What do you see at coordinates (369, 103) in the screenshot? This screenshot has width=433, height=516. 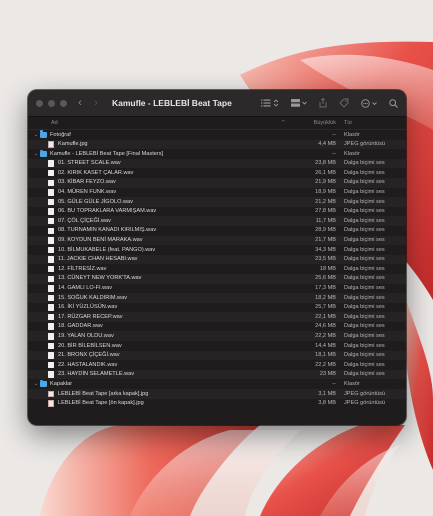 I see `more-actions-icon` at bounding box center [369, 103].